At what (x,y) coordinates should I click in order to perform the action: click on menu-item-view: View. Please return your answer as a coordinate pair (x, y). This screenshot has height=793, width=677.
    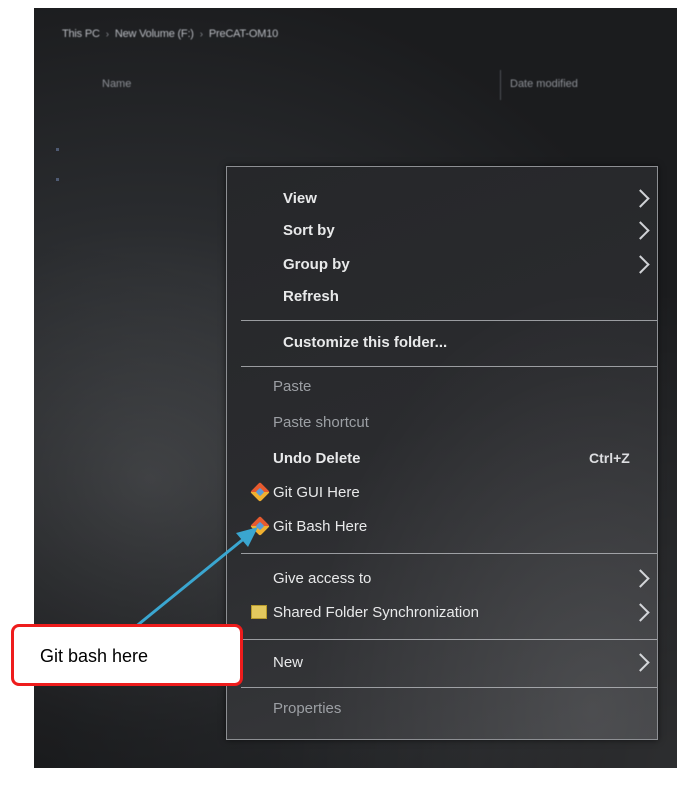
    Looking at the image, I should click on (442, 198).